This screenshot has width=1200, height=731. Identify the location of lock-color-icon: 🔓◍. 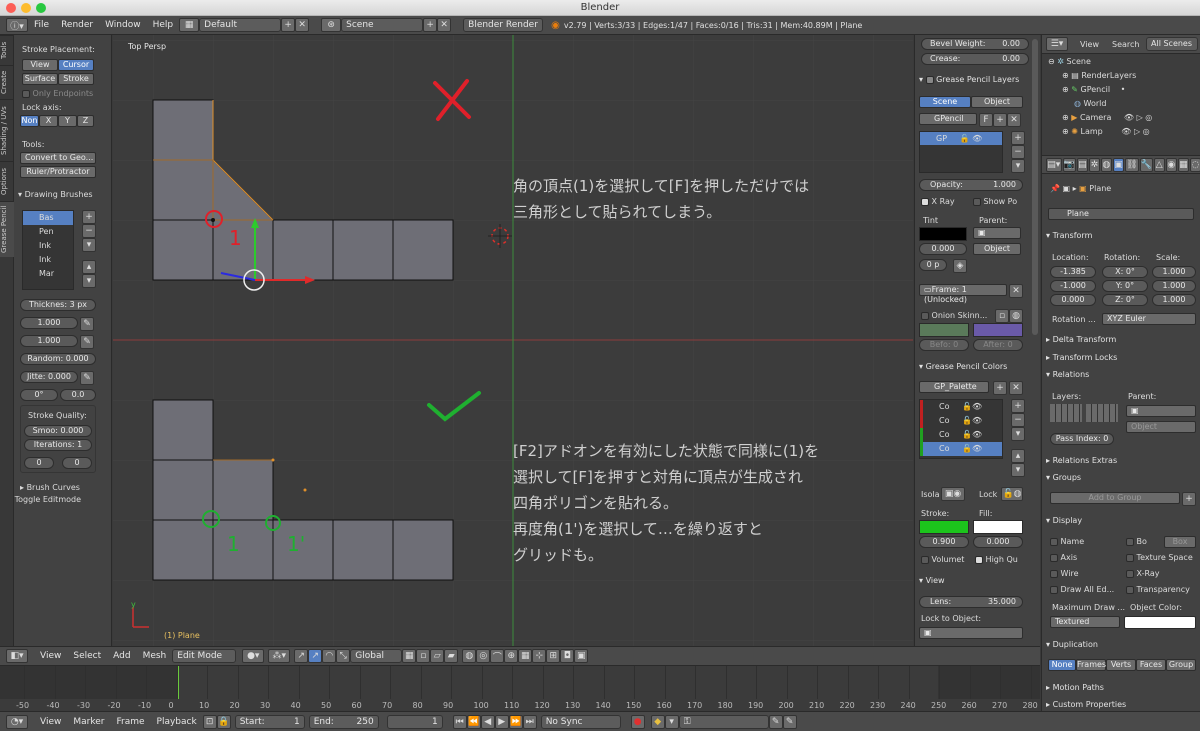
(1012, 494).